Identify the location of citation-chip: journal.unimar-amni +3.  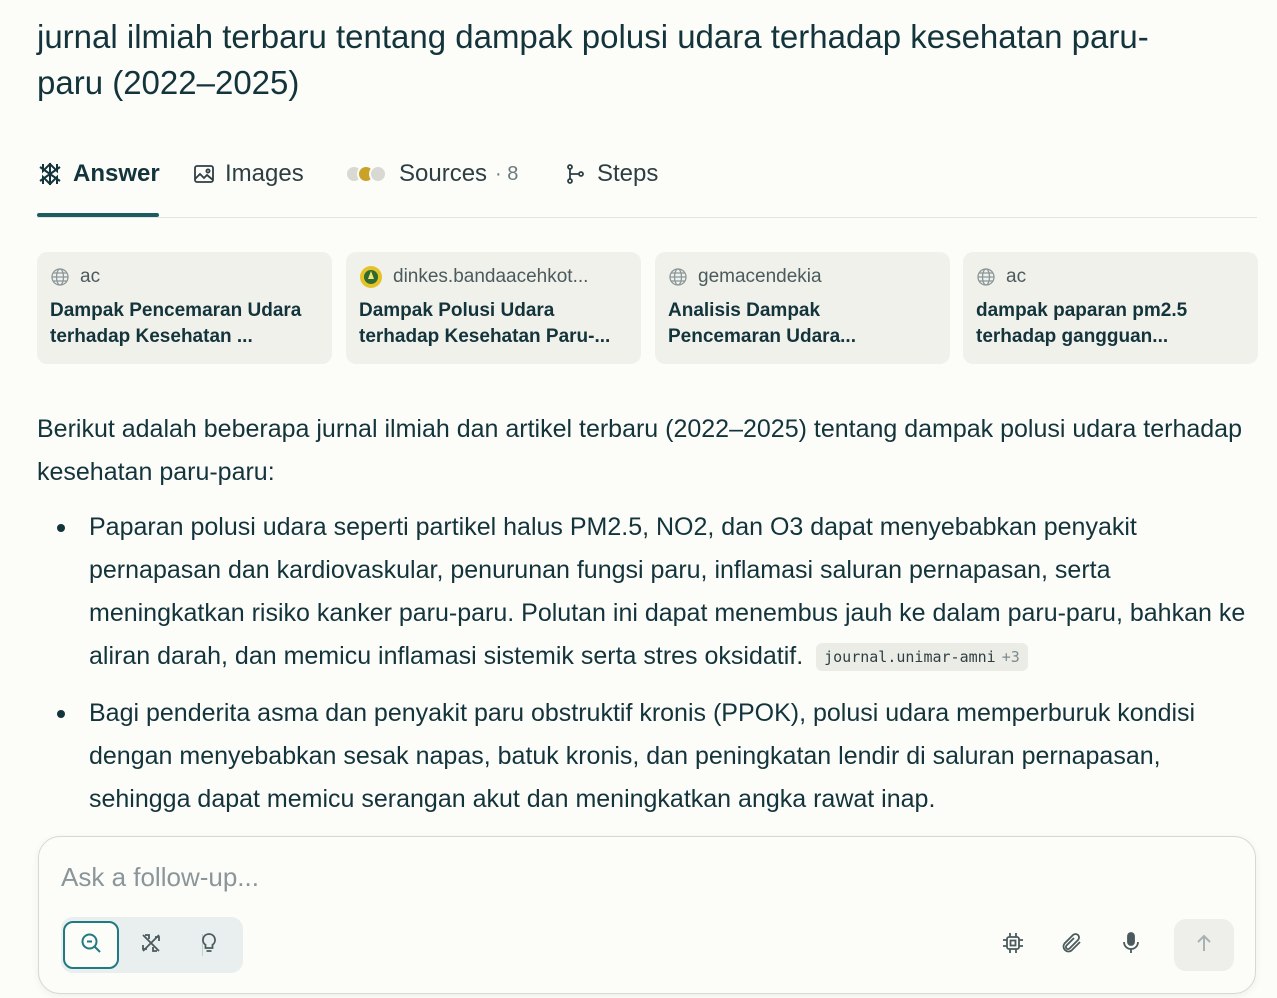
(922, 657).